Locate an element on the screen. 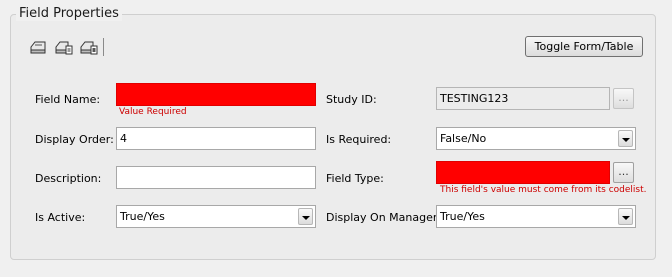 This screenshot has height=277, width=672. save-icon is located at coordinates (38, 47).